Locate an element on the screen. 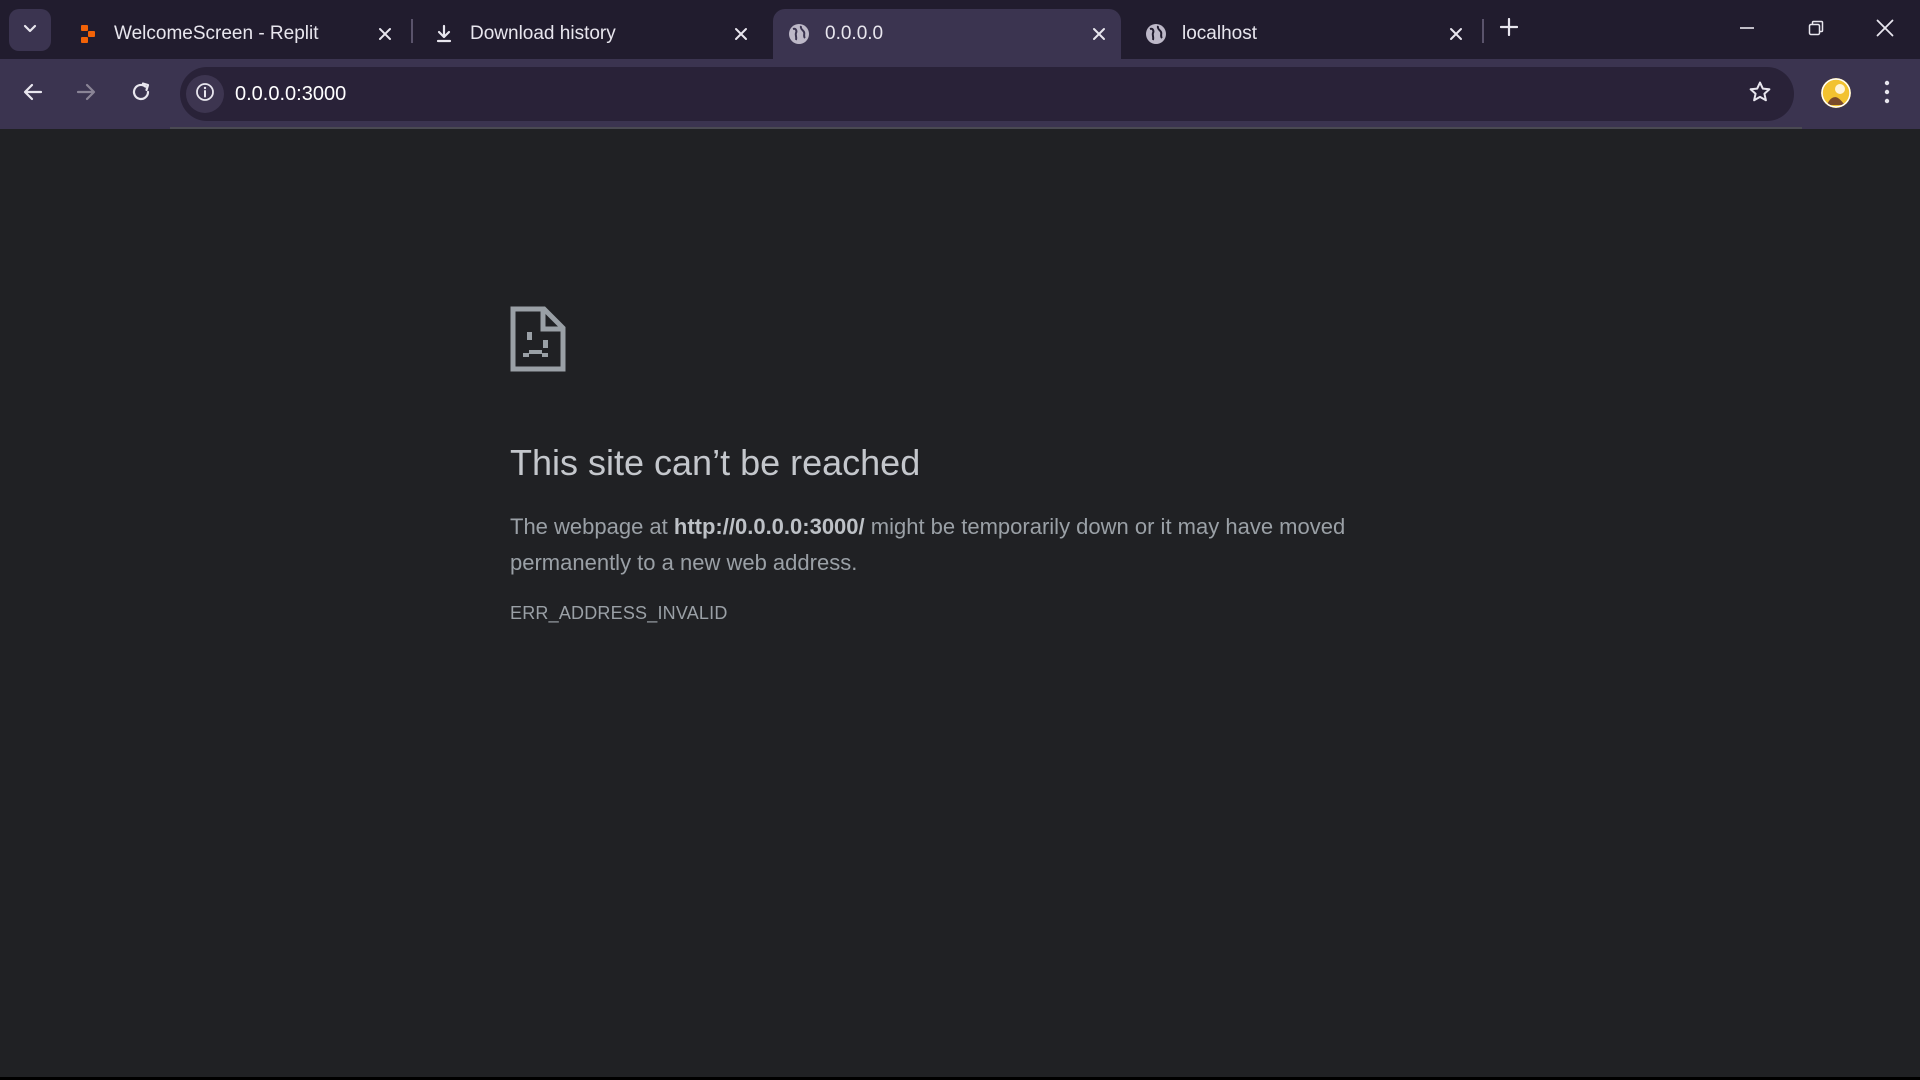 The width and height of the screenshot is (1920, 1080). tab-download-history: Download history is located at coordinates (590, 34).